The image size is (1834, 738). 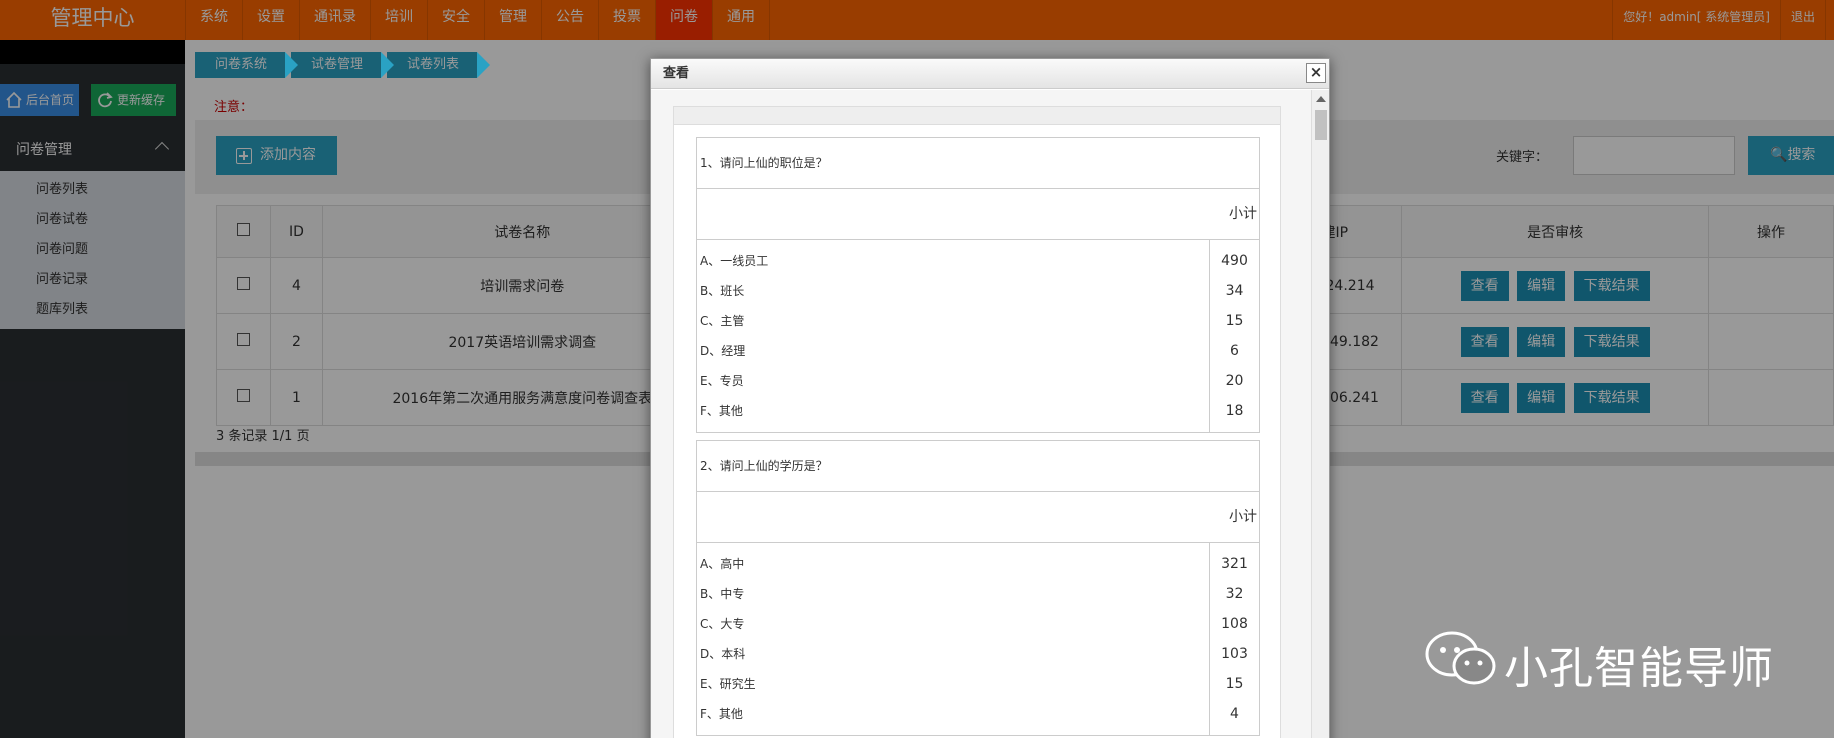 What do you see at coordinates (978, 351) in the screenshot?
I see `option-row: D、经理 6` at bounding box center [978, 351].